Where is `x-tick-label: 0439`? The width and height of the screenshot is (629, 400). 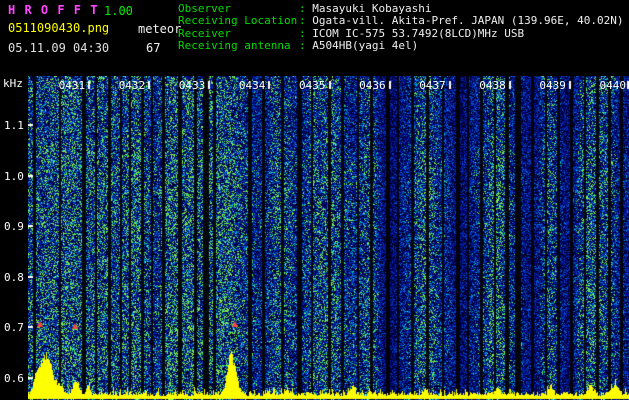
x-tick-label: 0439 is located at coordinates (552, 85).